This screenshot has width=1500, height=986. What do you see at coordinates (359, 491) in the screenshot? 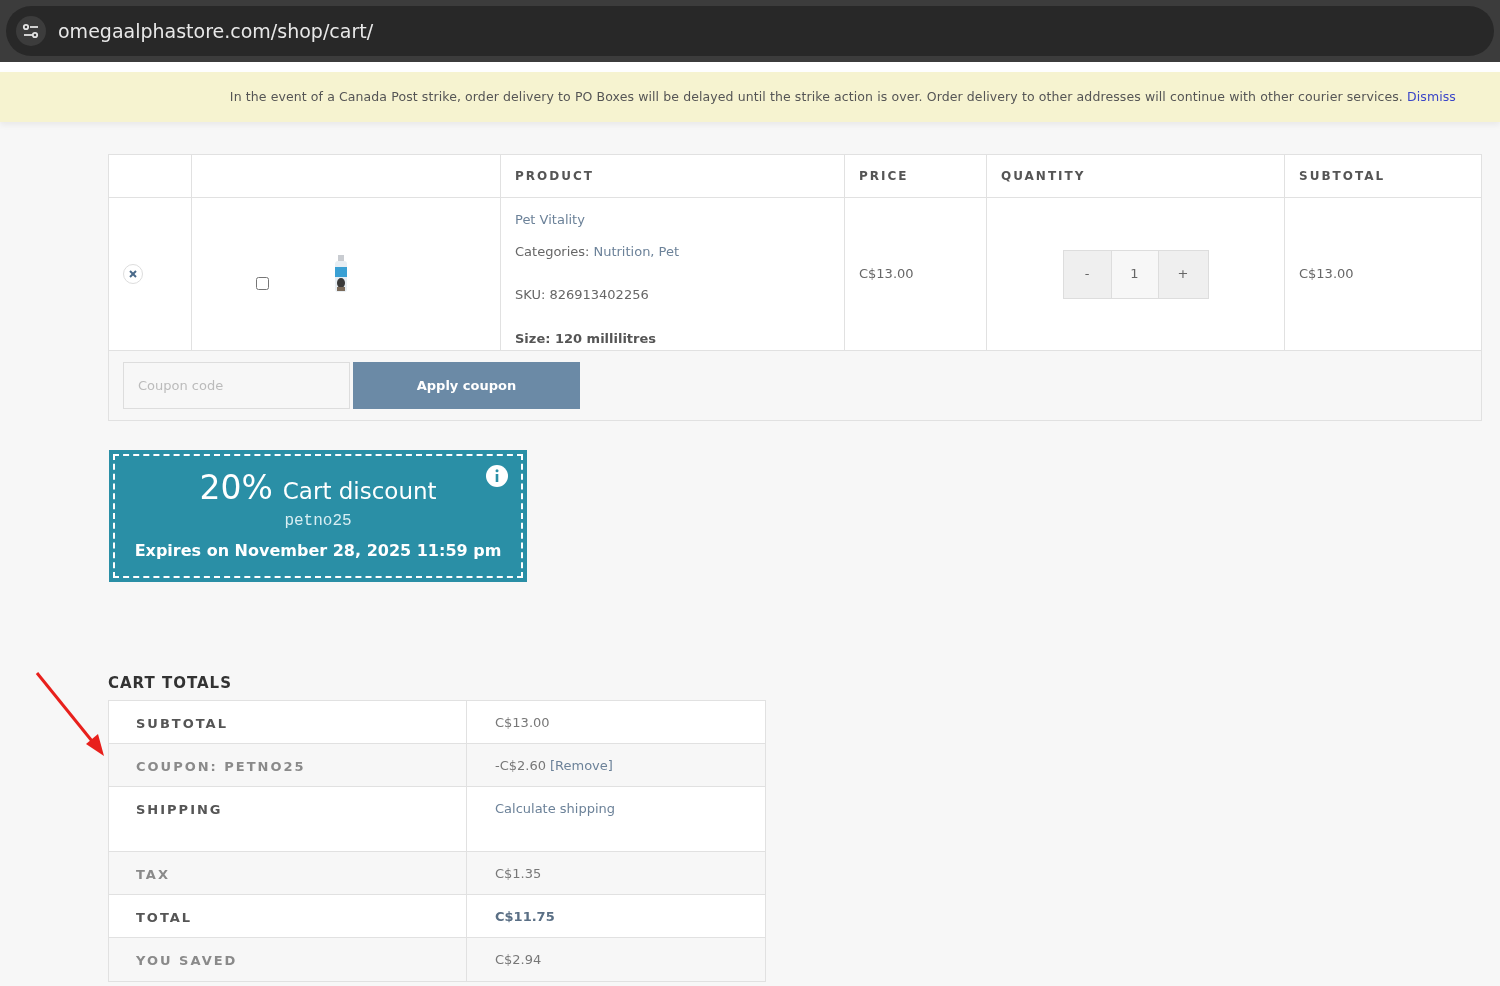
I see `discount-label: Cart discount` at bounding box center [359, 491].